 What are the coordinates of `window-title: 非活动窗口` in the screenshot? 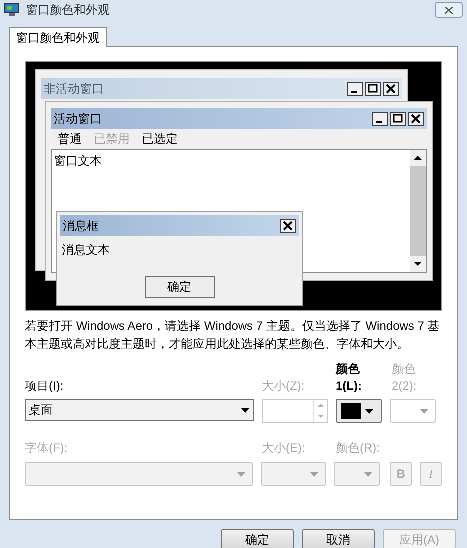 It's located at (74, 89).